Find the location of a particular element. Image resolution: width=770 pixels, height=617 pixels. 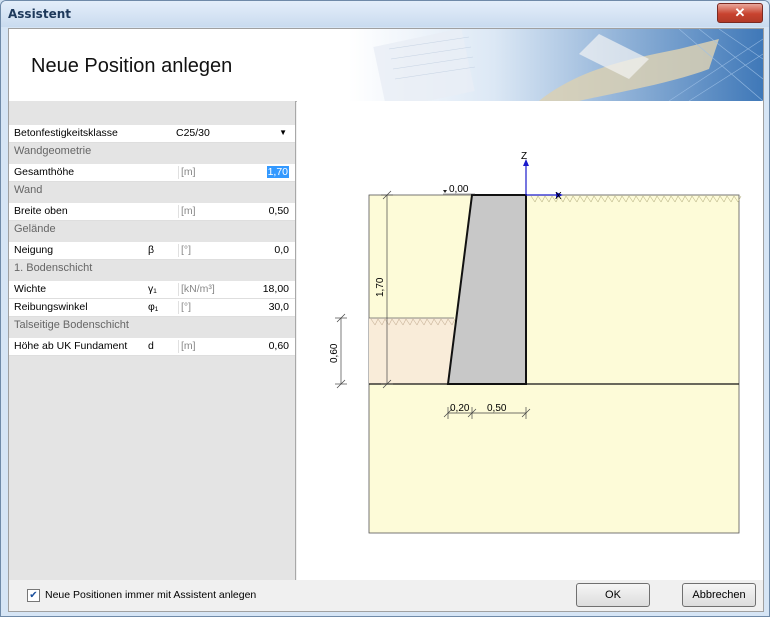

dim-height-label: 1,70 is located at coordinates (380, 287).